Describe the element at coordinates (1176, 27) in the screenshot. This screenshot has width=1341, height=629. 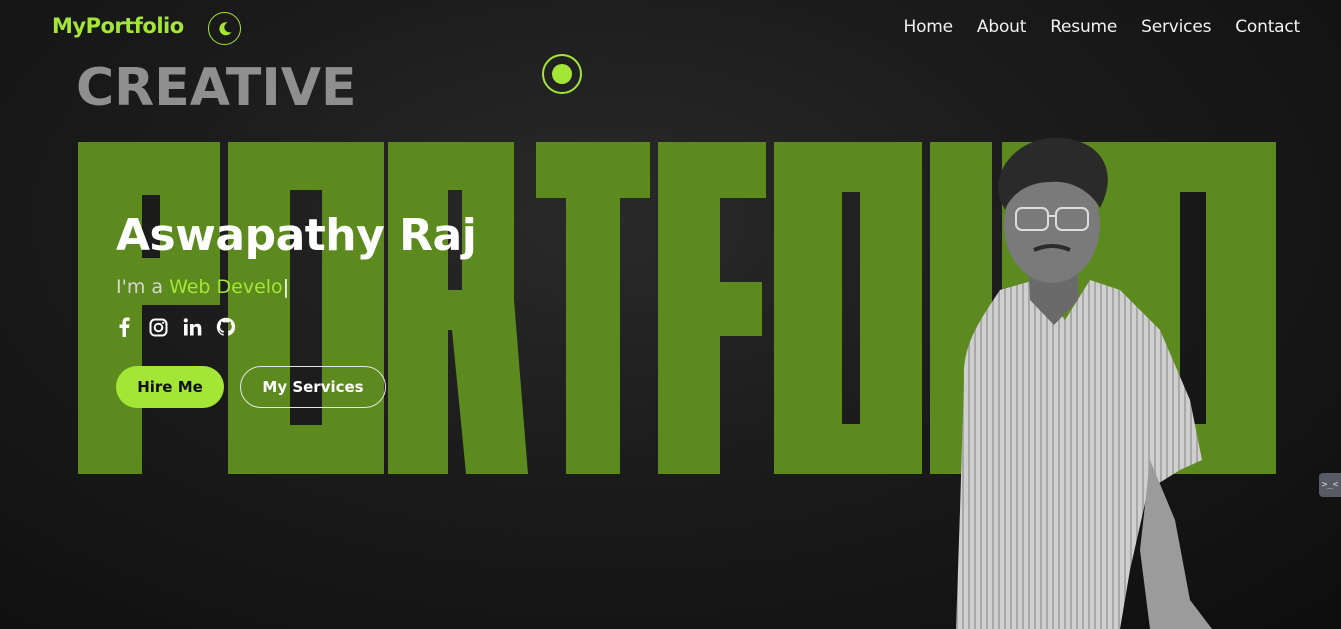
I see `nav-services: Services` at that location.